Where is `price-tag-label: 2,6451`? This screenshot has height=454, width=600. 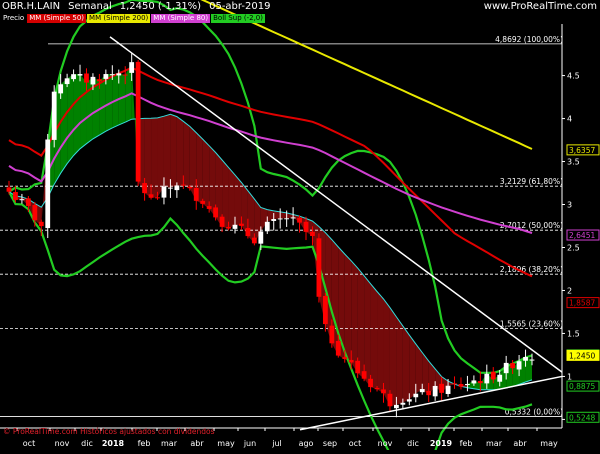 price-tag-label: 2,6451 is located at coordinates (582, 235).